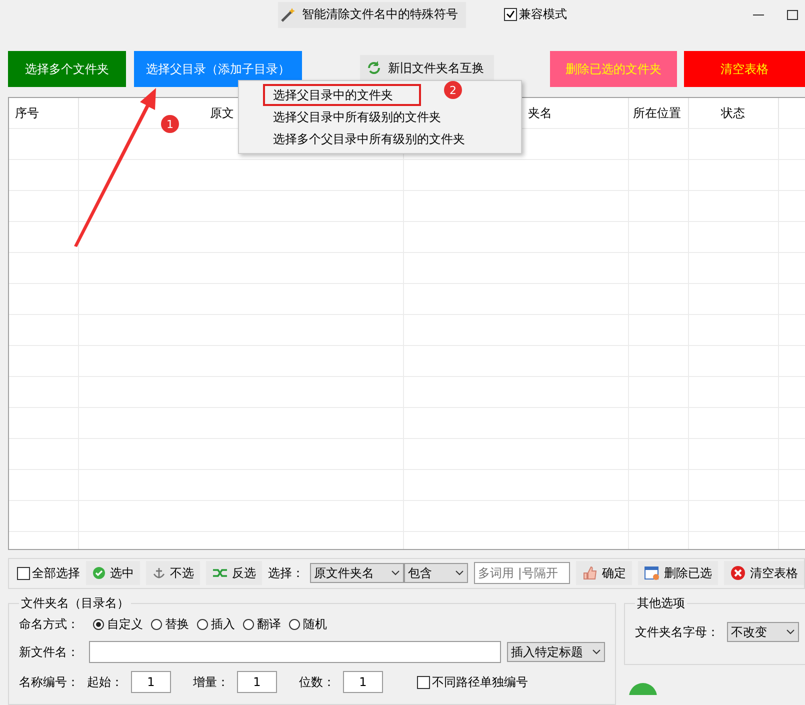  What do you see at coordinates (374, 68) in the screenshot?
I see `refresh-icon` at bounding box center [374, 68].